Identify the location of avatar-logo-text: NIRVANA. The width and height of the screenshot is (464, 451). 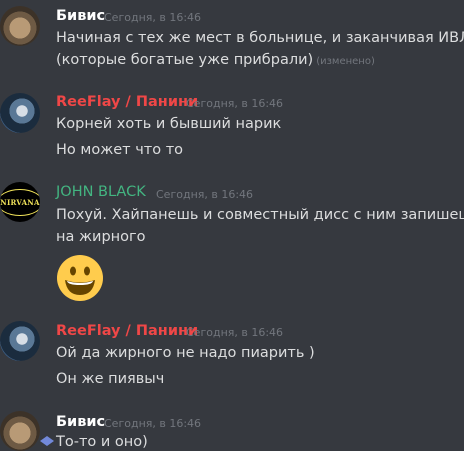
(20, 202).